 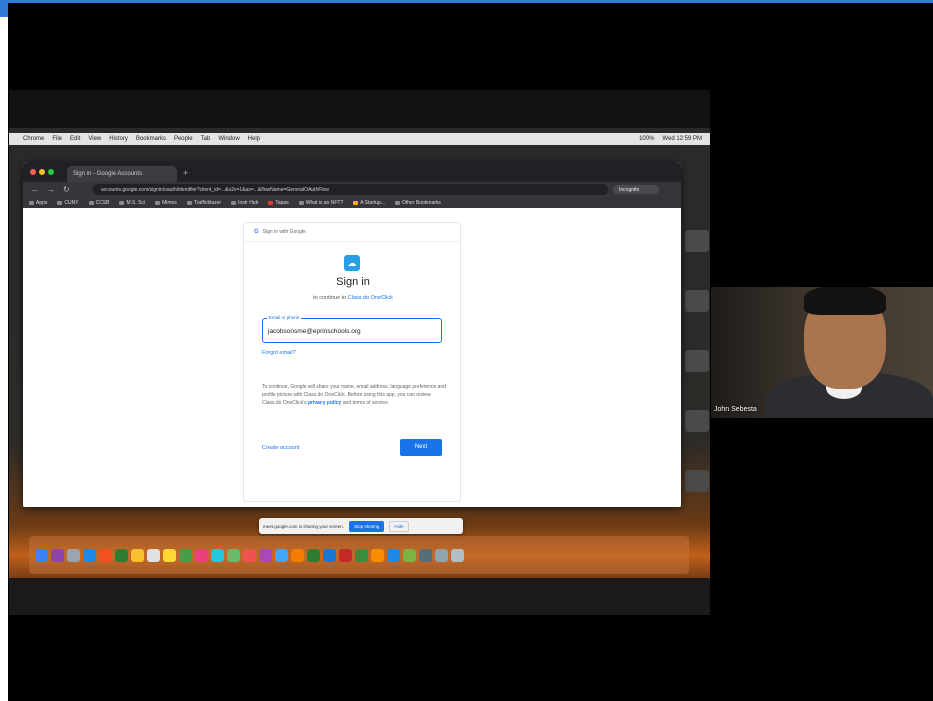 I want to click on bookmark-item: Other Bookmarks, so click(x=417, y=203).